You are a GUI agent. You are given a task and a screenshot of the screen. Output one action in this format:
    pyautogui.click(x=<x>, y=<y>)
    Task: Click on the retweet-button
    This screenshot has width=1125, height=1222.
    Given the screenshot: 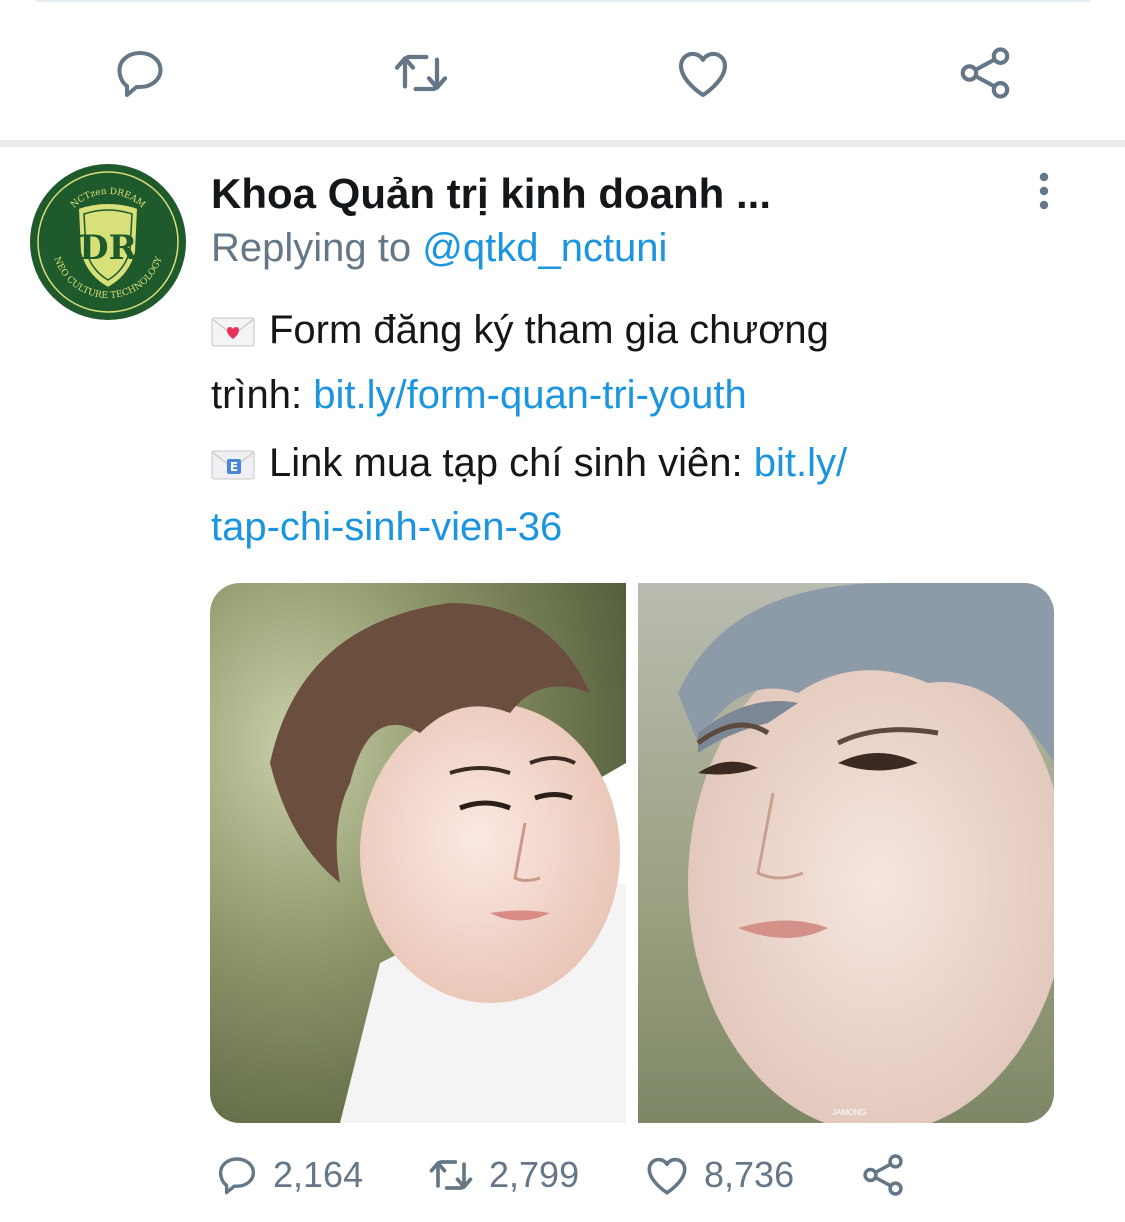 What is the action you would take?
    pyautogui.click(x=421, y=73)
    